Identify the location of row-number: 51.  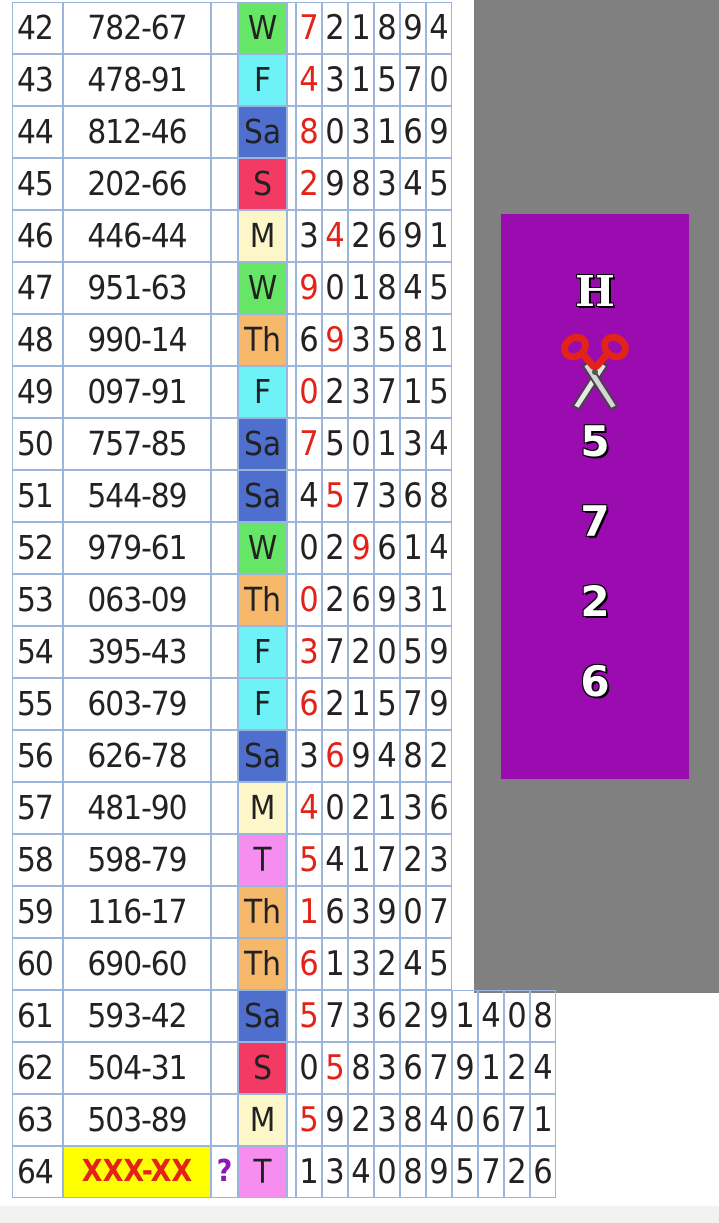
(37, 496).